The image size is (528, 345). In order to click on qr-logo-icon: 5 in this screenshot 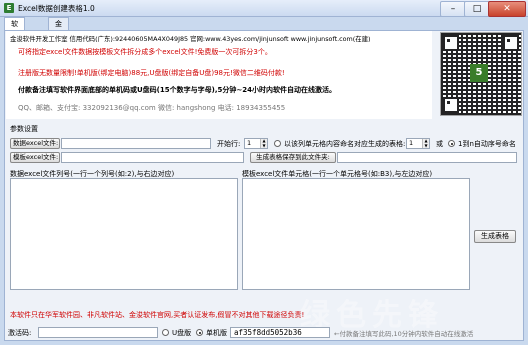, I will do `click(479, 73)`.